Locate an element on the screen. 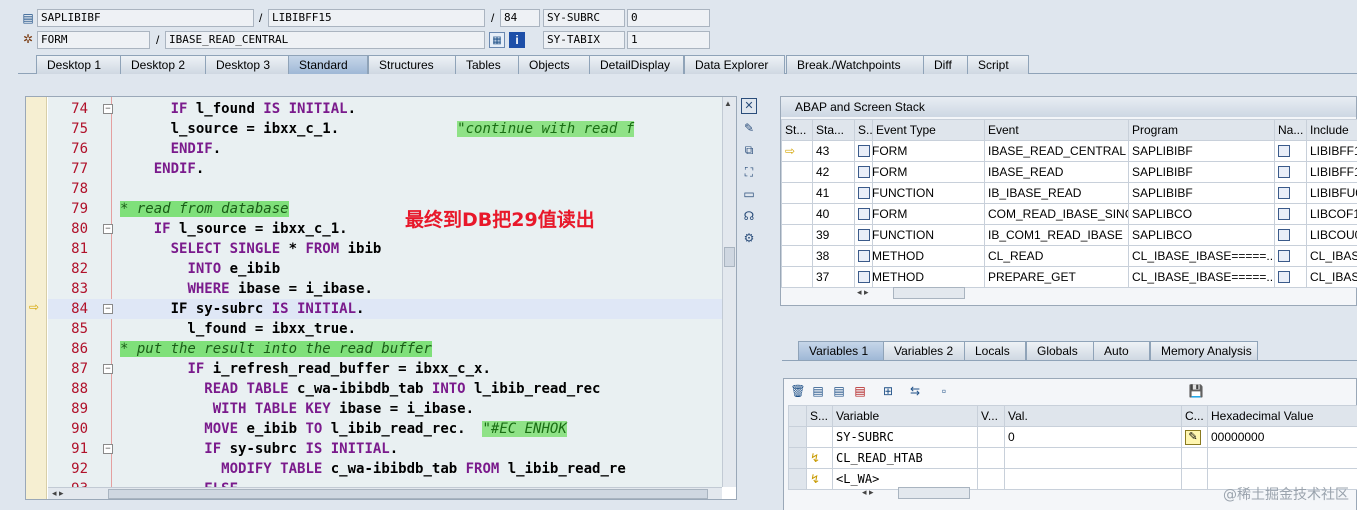 The width and height of the screenshot is (1357, 510). code-line: 79 * read from database is located at coordinates (385, 209).